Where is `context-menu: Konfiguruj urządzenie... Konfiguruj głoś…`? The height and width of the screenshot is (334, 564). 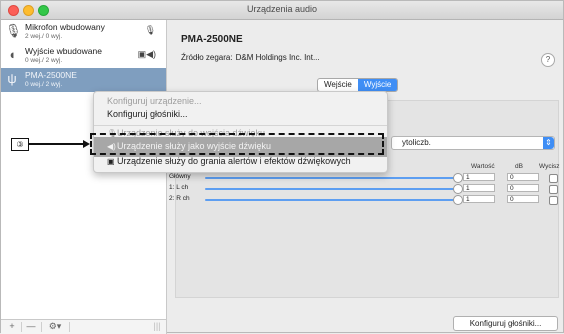
context-menu: Konfiguruj urządzenie... Konfiguruj głoś… is located at coordinates (240, 132).